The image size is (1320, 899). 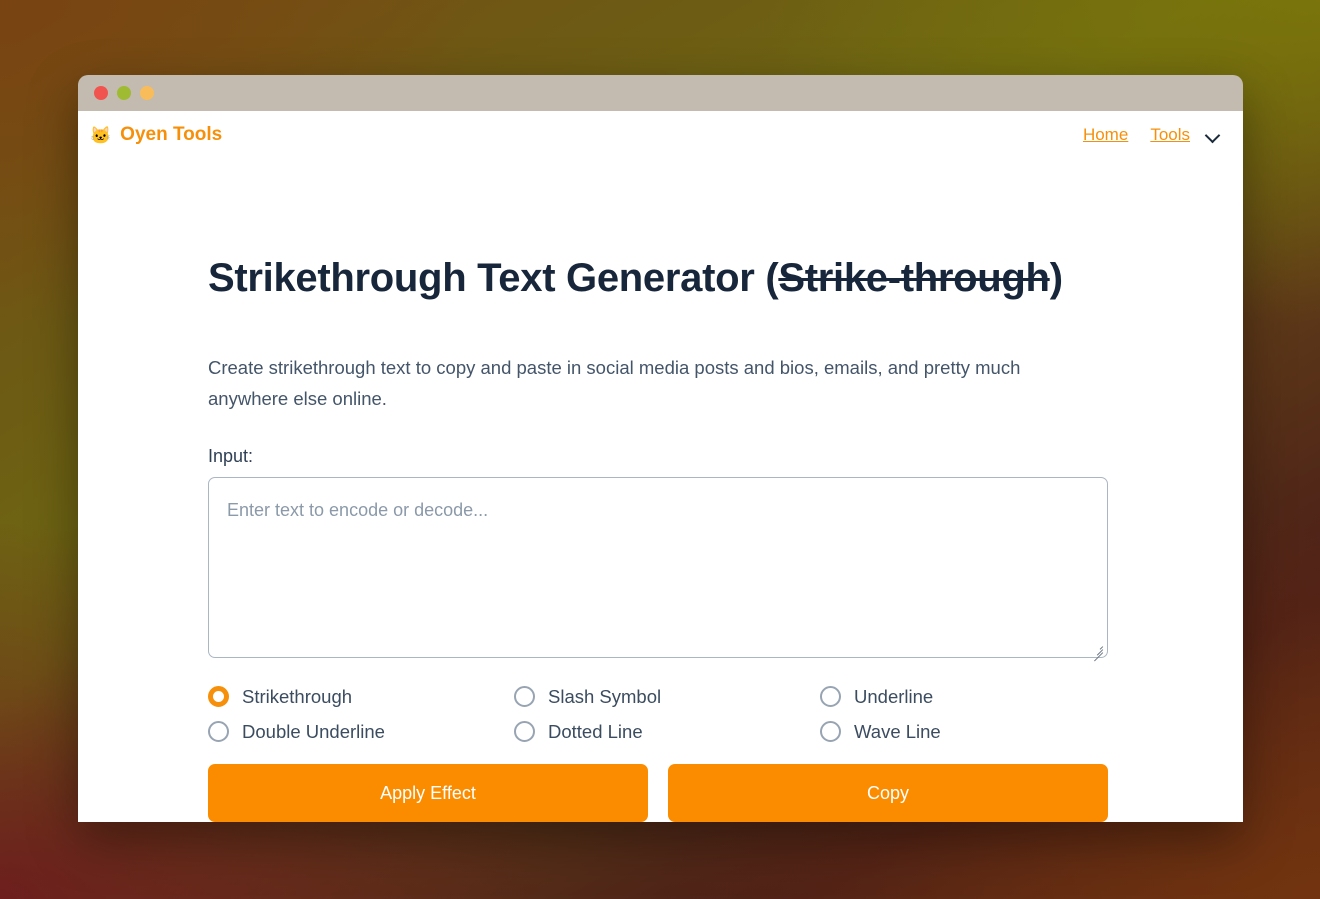 What do you see at coordinates (361, 697) in the screenshot?
I see `option-strikethrough: Strikethrough` at bounding box center [361, 697].